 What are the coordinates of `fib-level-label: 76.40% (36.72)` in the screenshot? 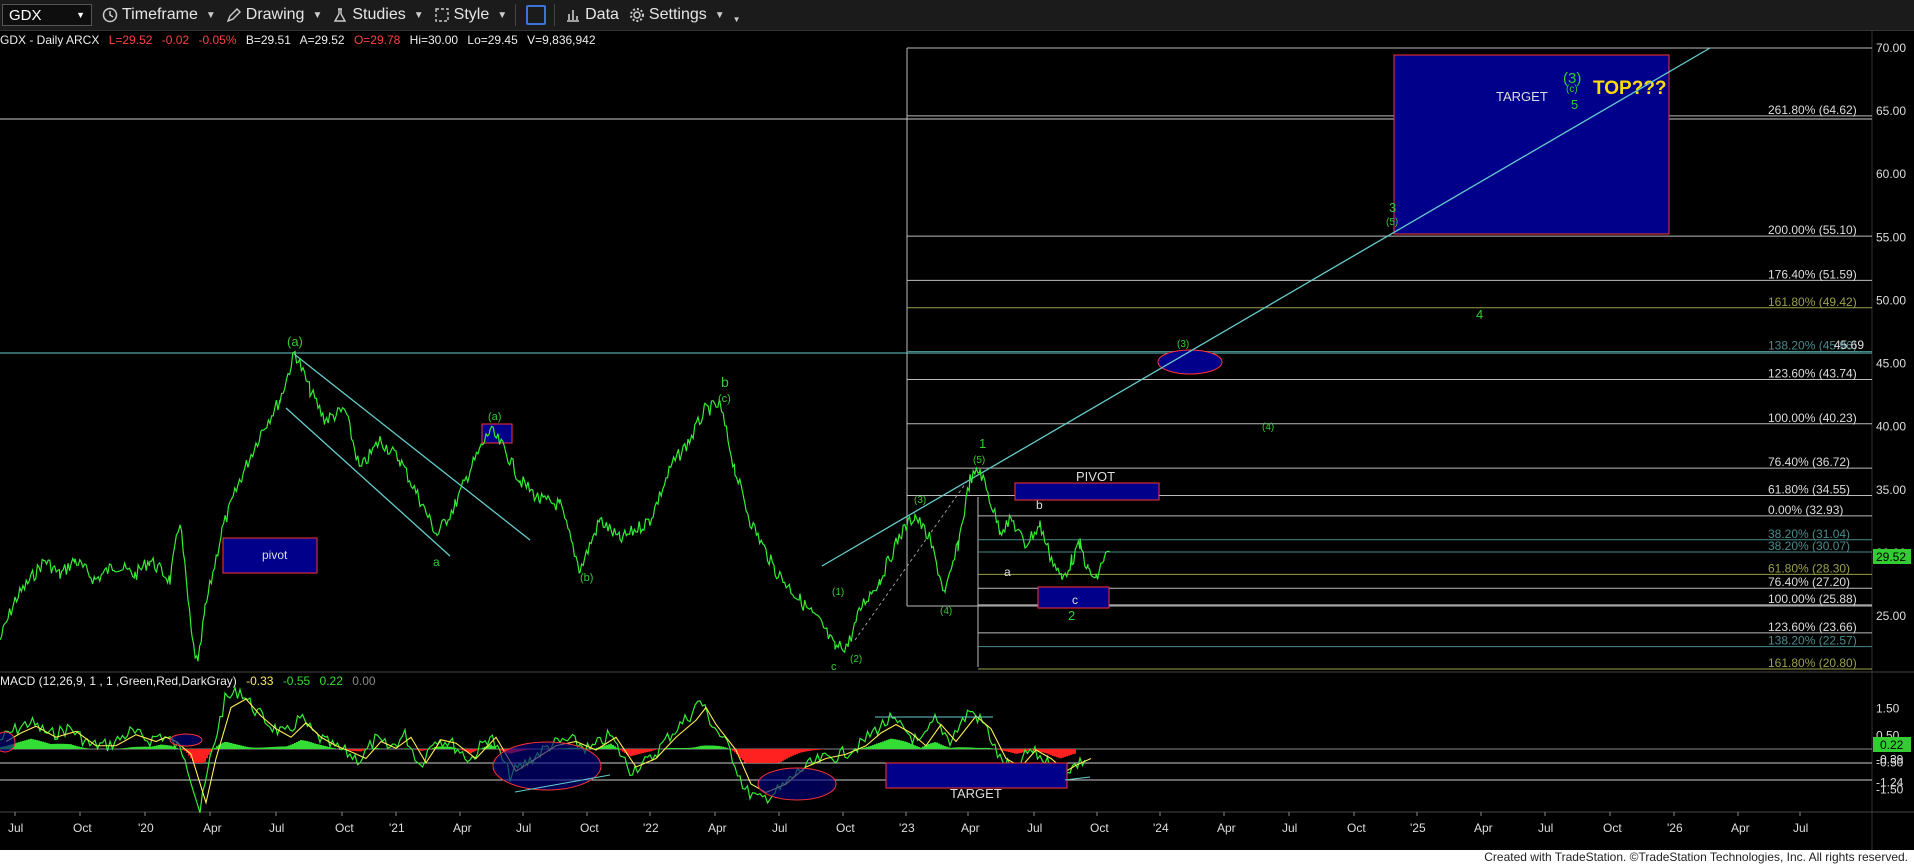 It's located at (1809, 462).